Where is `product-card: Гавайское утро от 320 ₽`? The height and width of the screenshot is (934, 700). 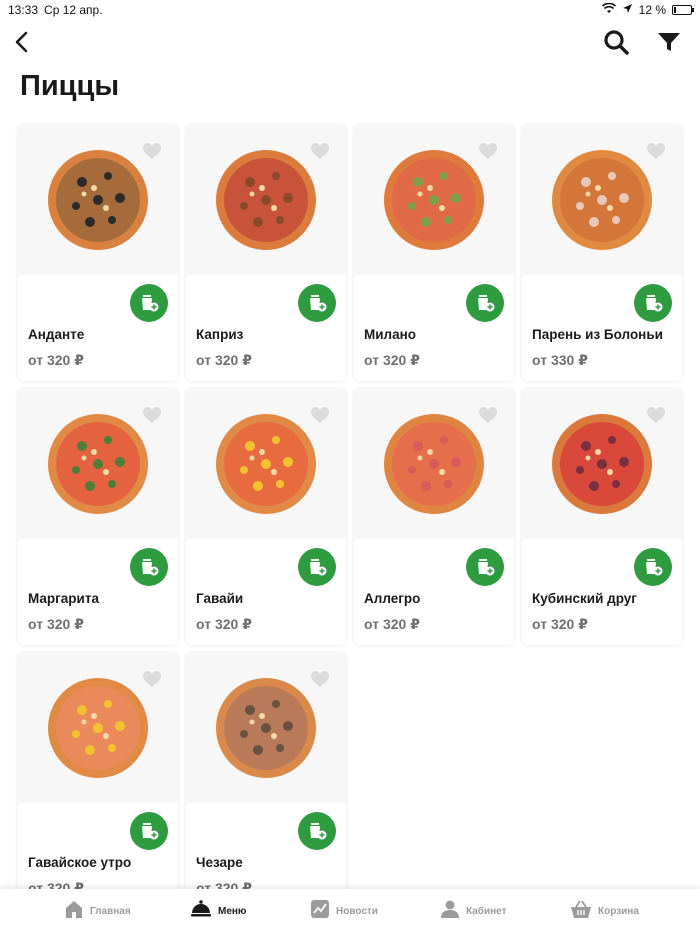
product-card: Гавайское утро от 320 ₽ is located at coordinates (98, 781).